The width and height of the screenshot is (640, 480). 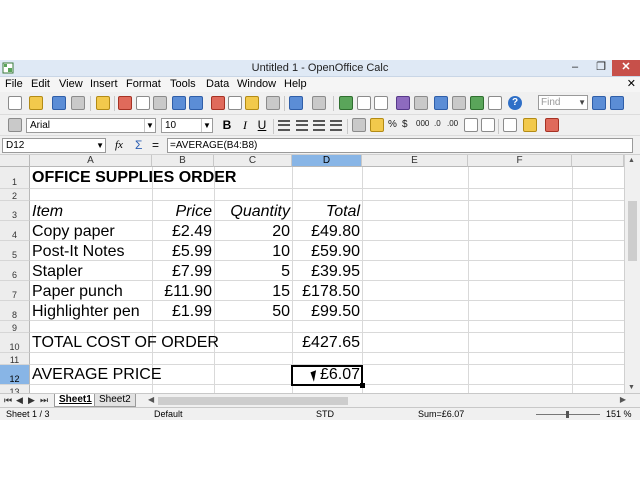 I want to click on align-left-icon, so click(x=284, y=125).